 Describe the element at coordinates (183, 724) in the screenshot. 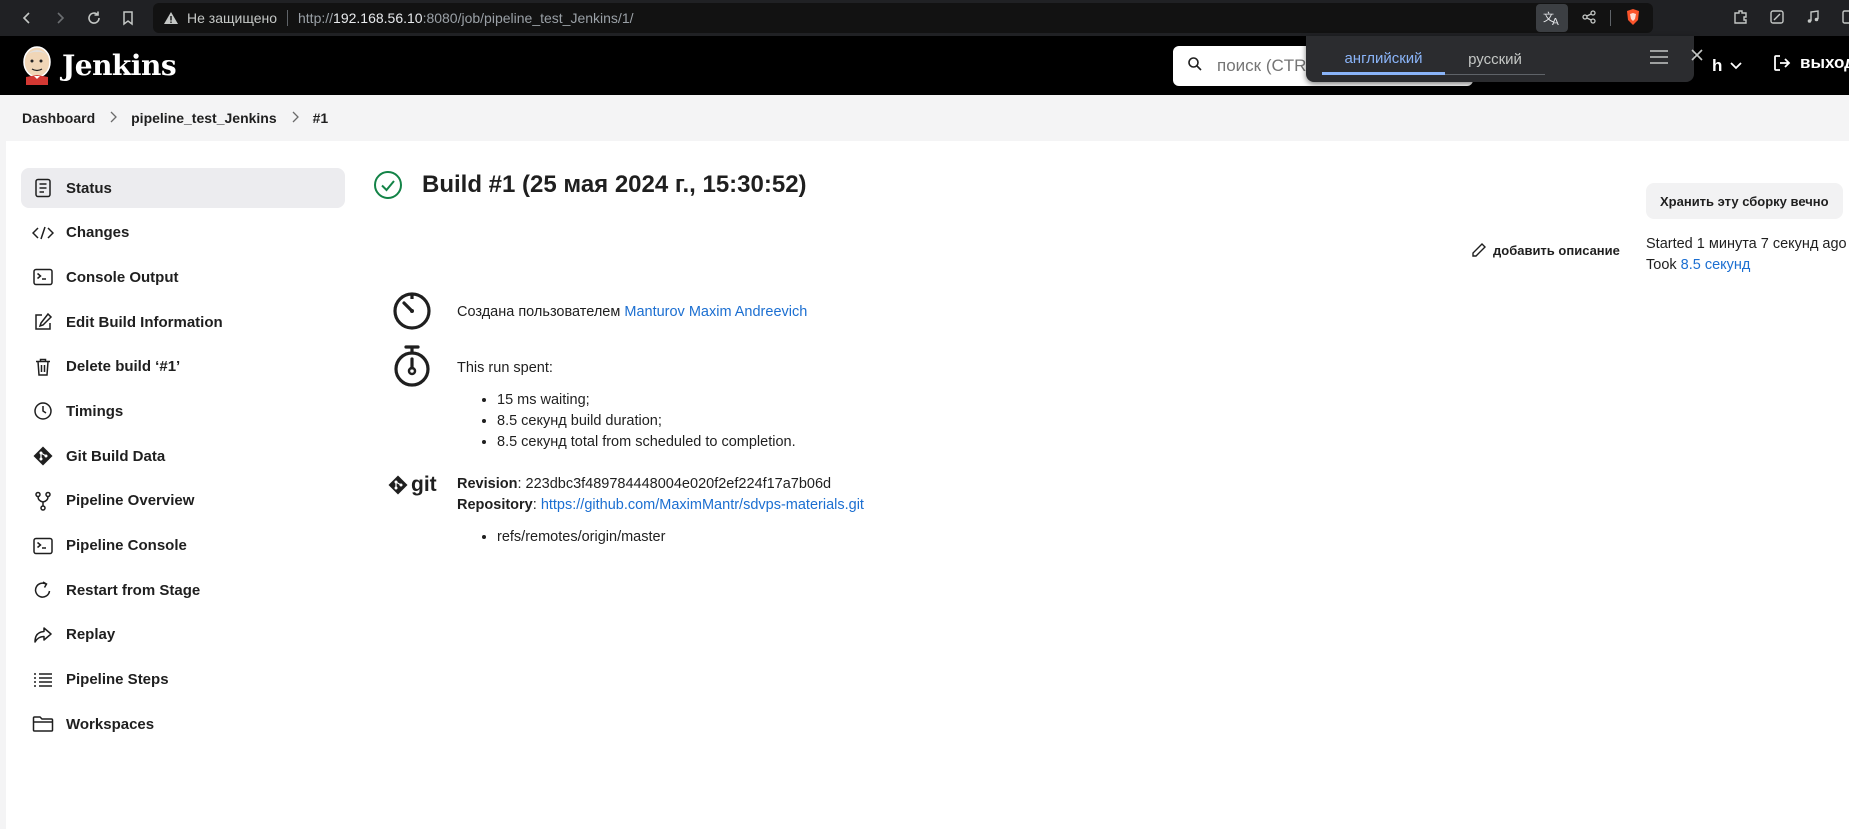

I see `sidebar-item-workspaces: Workspaces` at that location.